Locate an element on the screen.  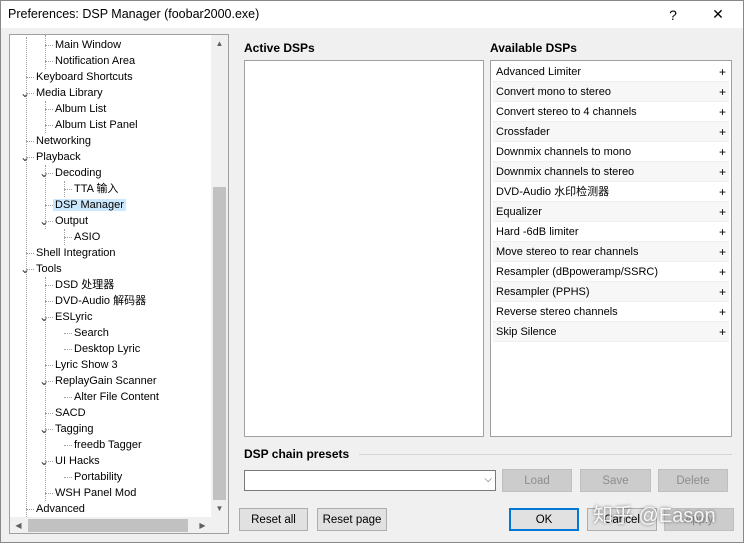
tree-item: TTA 输入 is located at coordinates (96, 189).